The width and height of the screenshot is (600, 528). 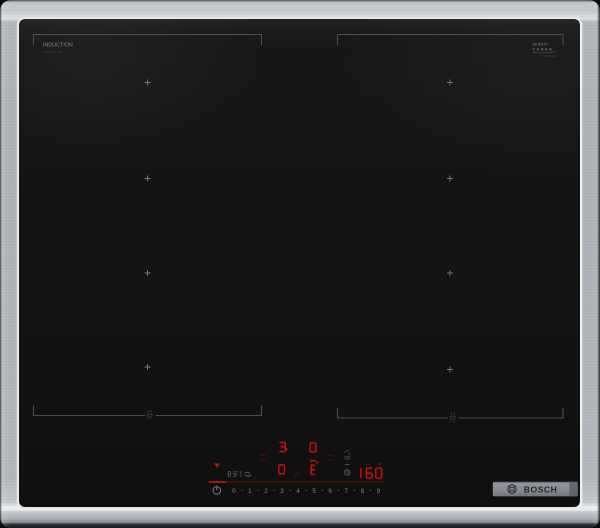 What do you see at coordinates (314, 491) in the screenshot?
I see `svg-text: 5` at bounding box center [314, 491].